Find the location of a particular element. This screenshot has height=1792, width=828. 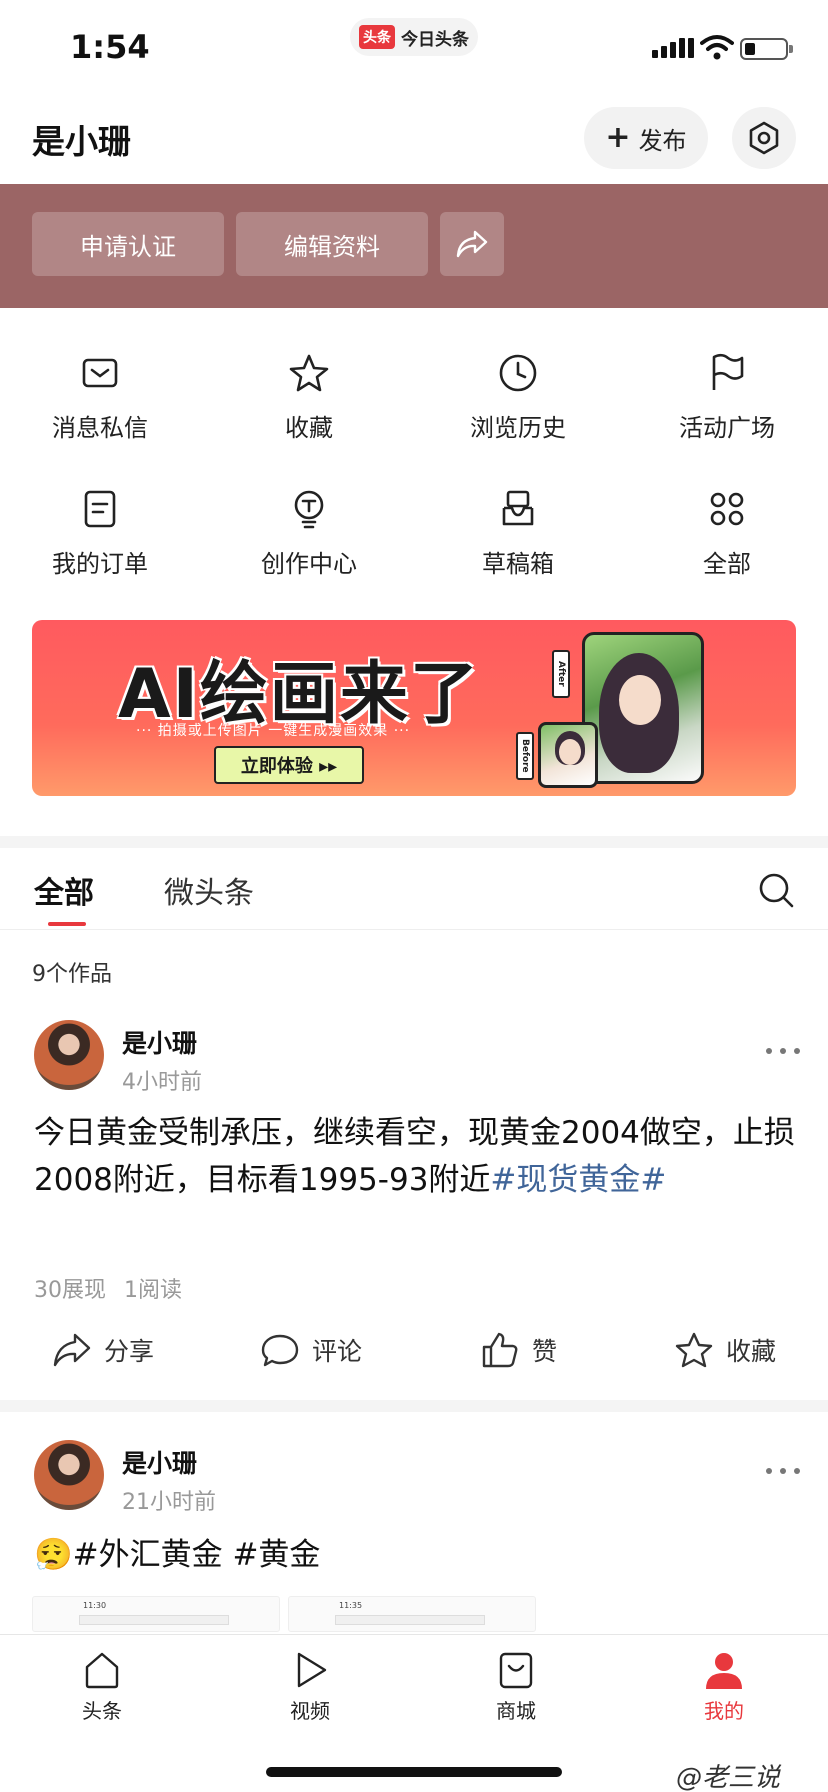

post-text: 😮‍💨#外汇黄金 #黄金 is located at coordinates (415, 1555).